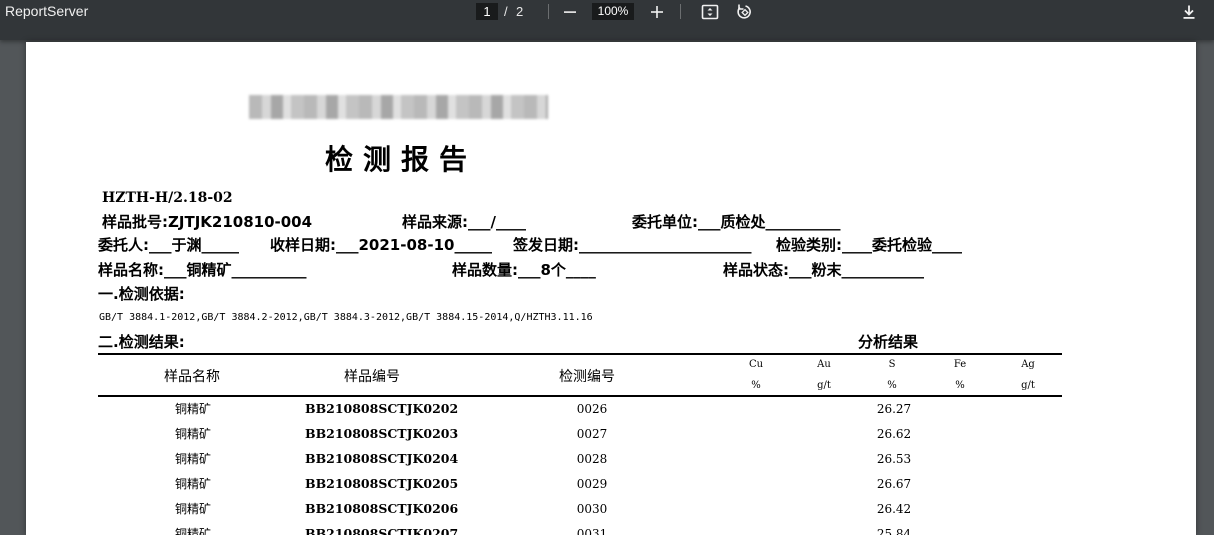  What do you see at coordinates (592, 409) in the screenshot?
I see `cell-test-number: 0026` at bounding box center [592, 409].